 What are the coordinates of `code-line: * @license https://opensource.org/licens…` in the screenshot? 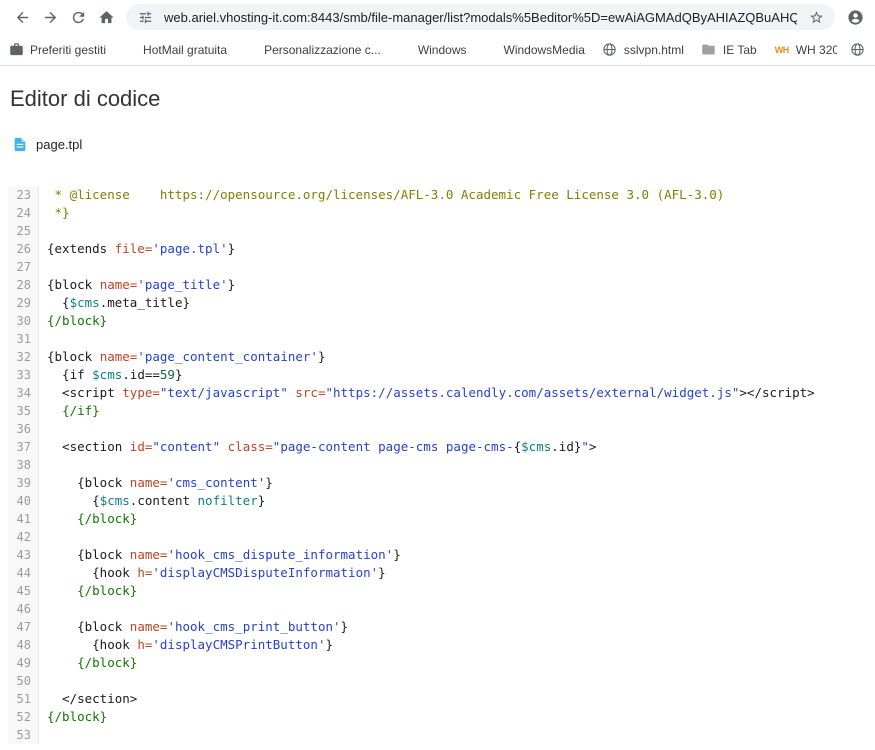 It's located at (382, 195).